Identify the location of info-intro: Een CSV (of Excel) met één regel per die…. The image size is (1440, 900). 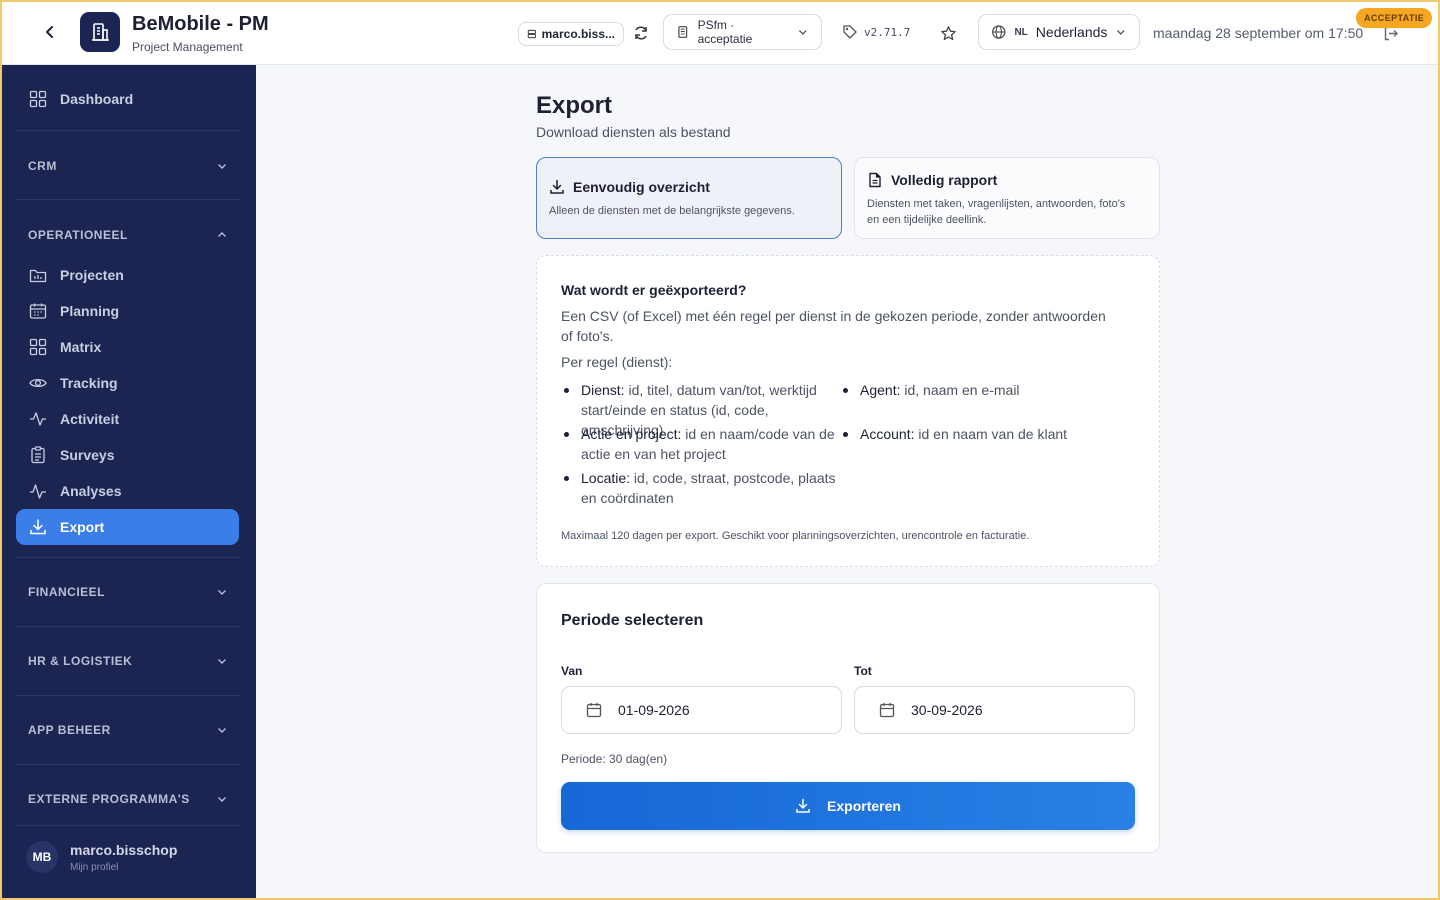
(833, 326).